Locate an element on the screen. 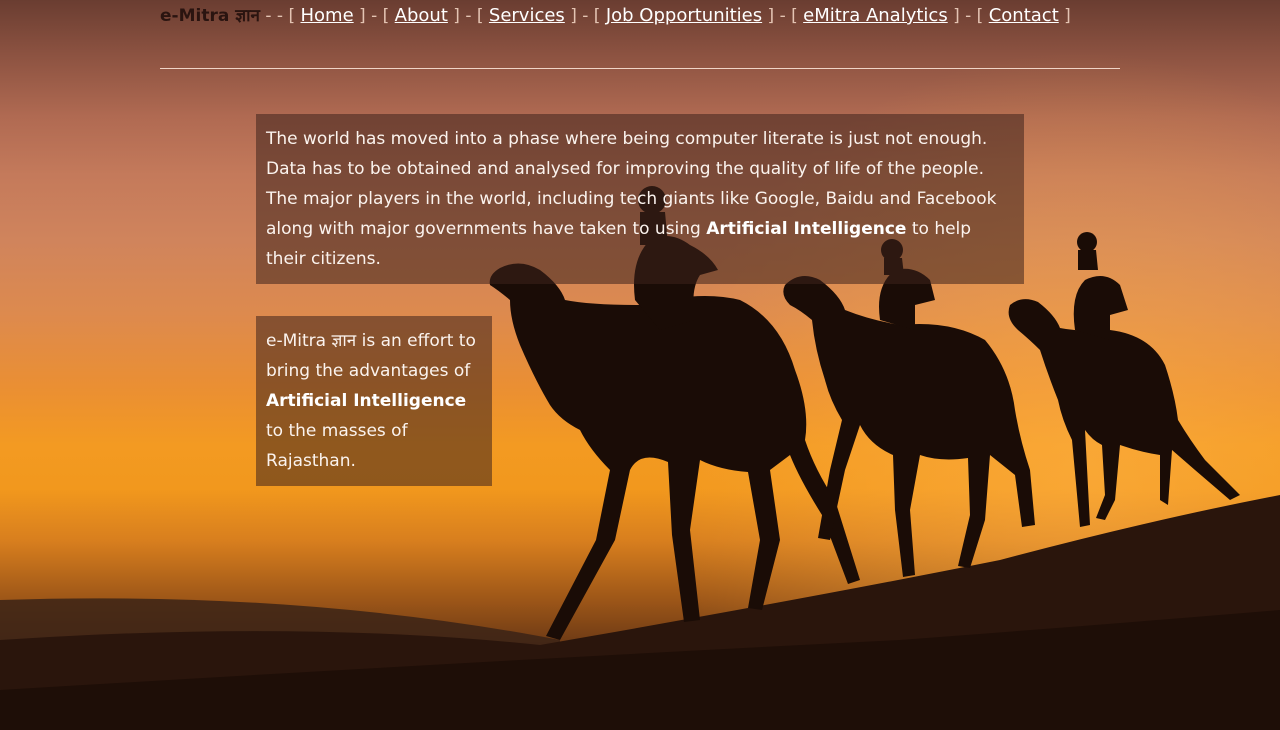 This screenshot has height=730, width=1280. header-divider is located at coordinates (640, 68).